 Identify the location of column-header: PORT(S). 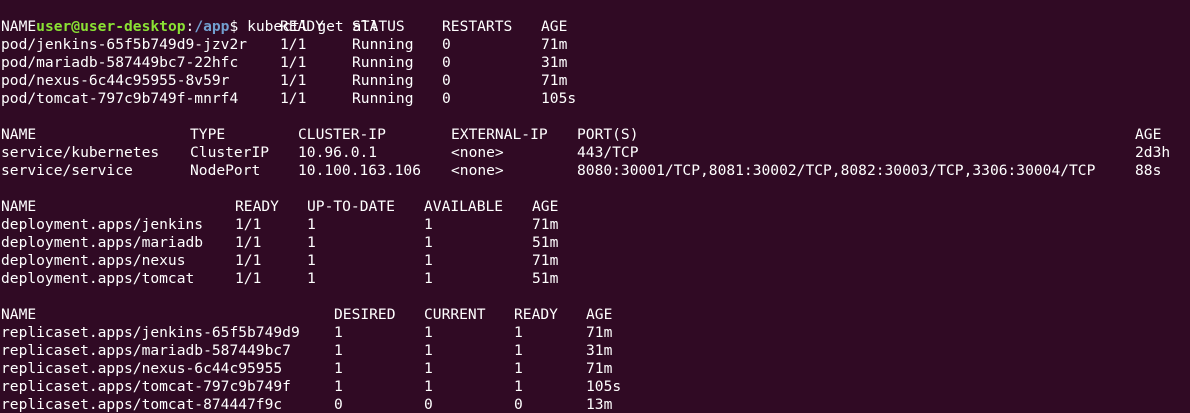
(608, 134).